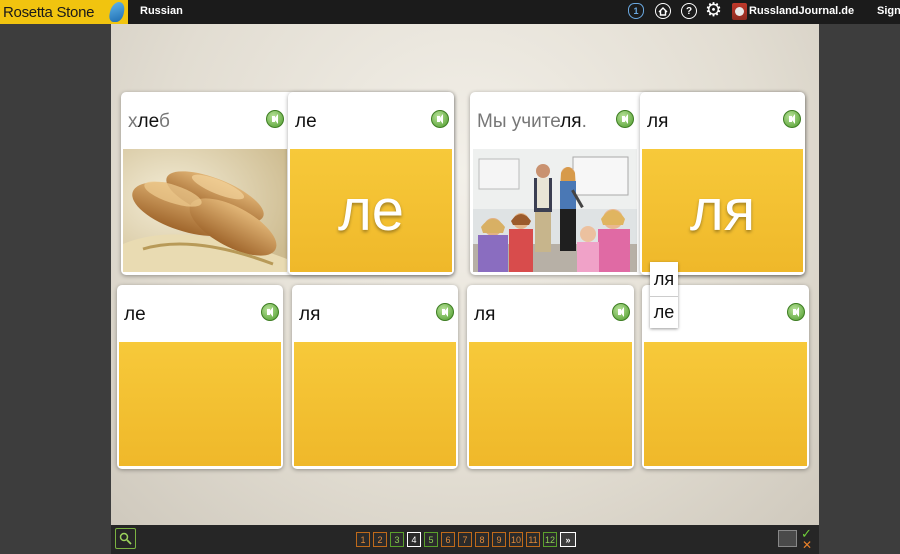  I want to click on rosetta-stone-logo: Rosetta Stone, so click(64, 12).